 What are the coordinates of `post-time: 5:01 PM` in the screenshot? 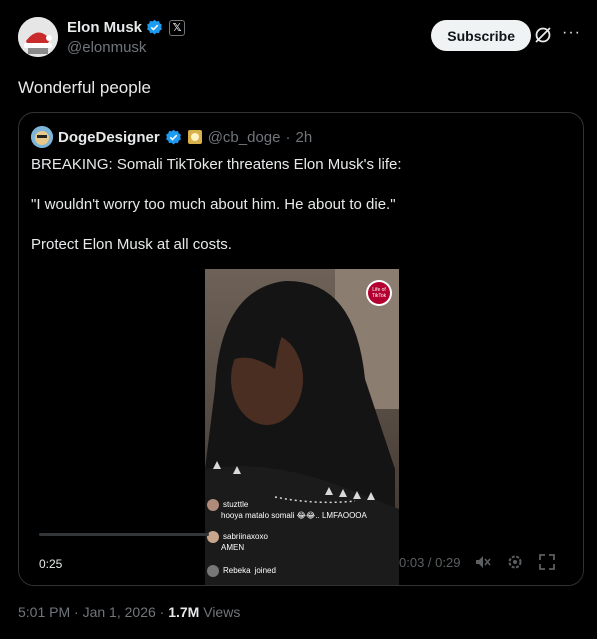 It's located at (44, 612).